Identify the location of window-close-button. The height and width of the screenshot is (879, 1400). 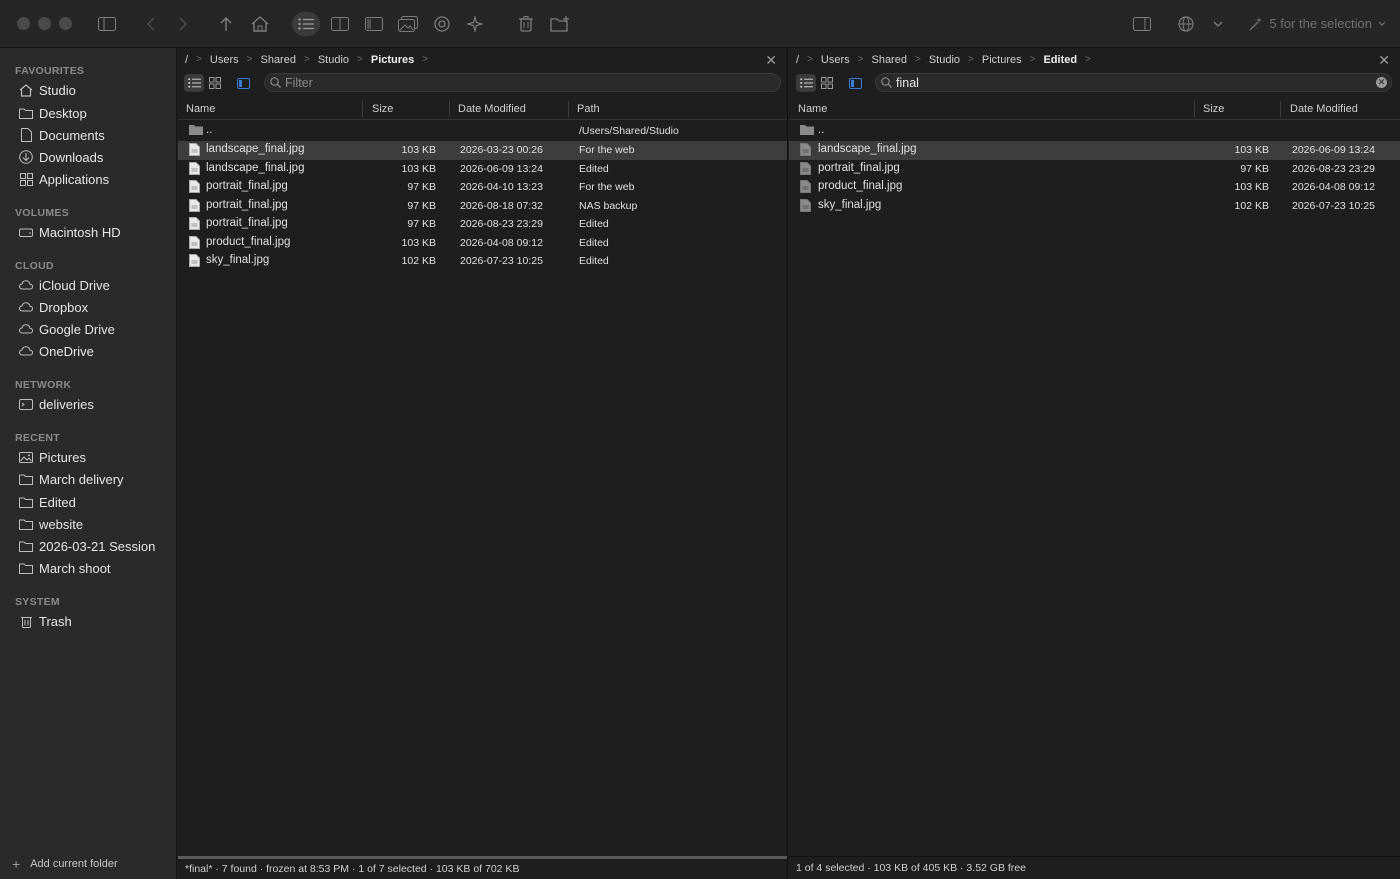
(23, 23).